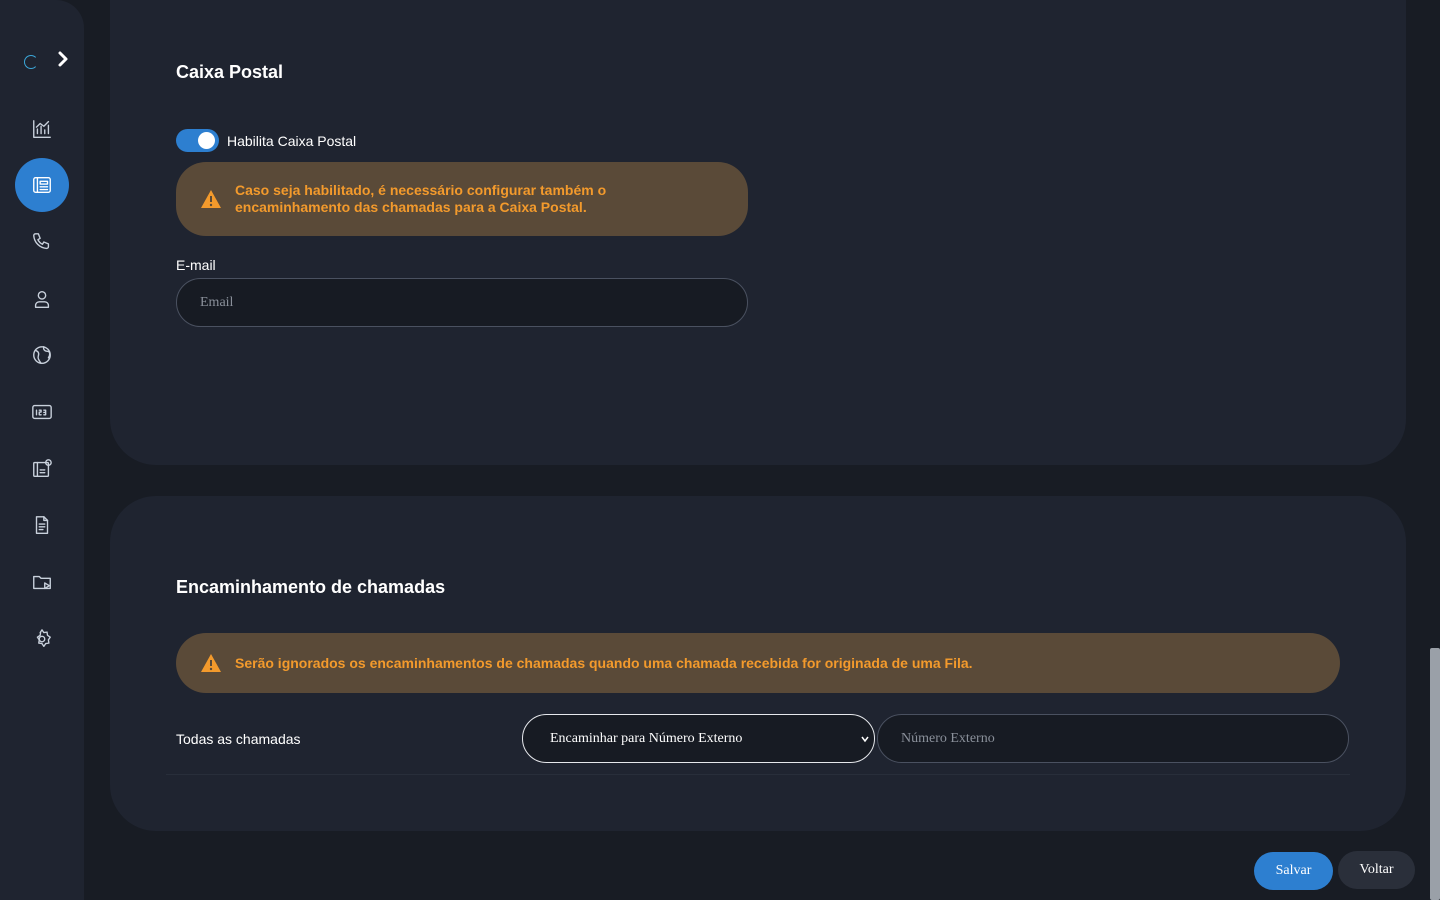 This screenshot has width=1440, height=900. I want to click on gear-icon, so click(43, 638).